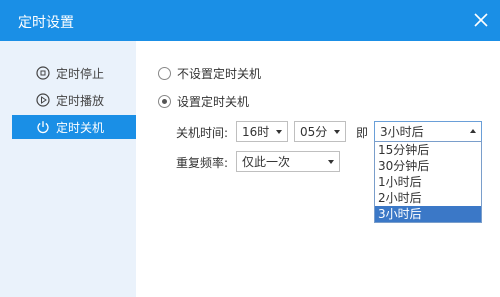 Image resolution: width=500 pixels, height=297 pixels. Describe the element at coordinates (428, 214) in the screenshot. I see `dropdown-option-selected: 3小时后` at that location.